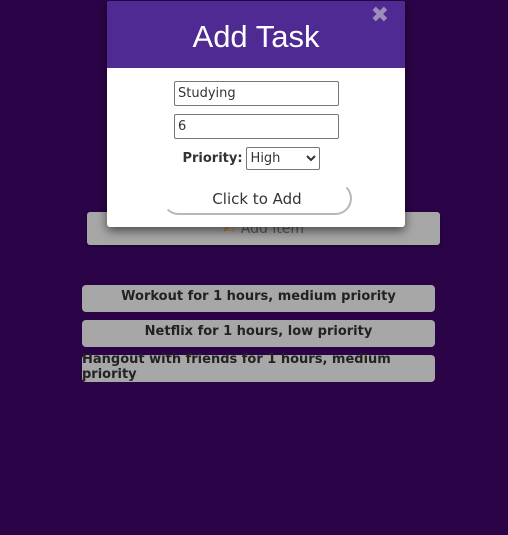 The image size is (508, 535). Describe the element at coordinates (257, 198) in the screenshot. I see `click-to-add-button: Click to Add` at that location.